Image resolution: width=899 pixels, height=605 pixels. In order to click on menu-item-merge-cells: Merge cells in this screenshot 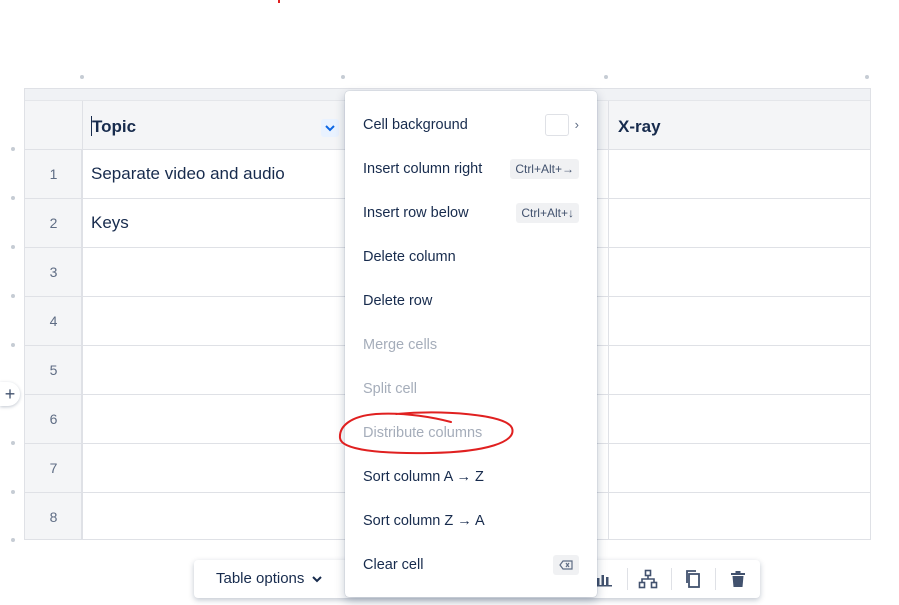, I will do `click(471, 345)`.